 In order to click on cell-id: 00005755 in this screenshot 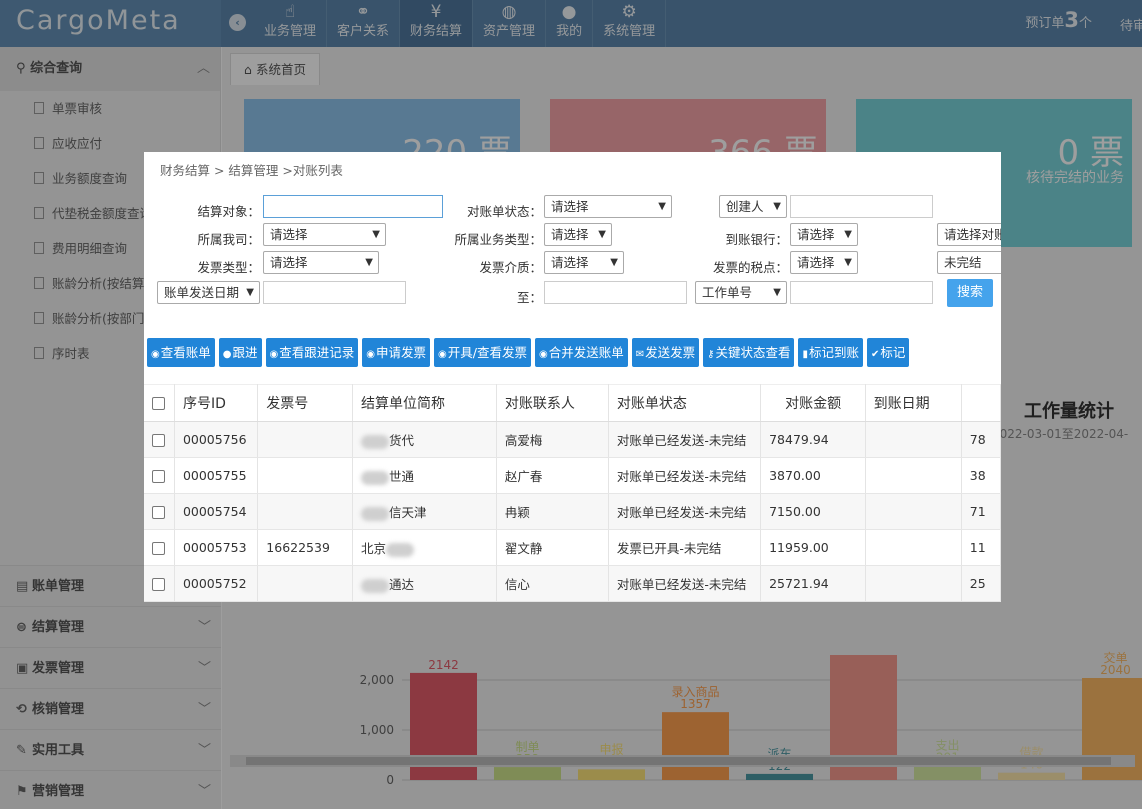, I will do `click(216, 475)`.